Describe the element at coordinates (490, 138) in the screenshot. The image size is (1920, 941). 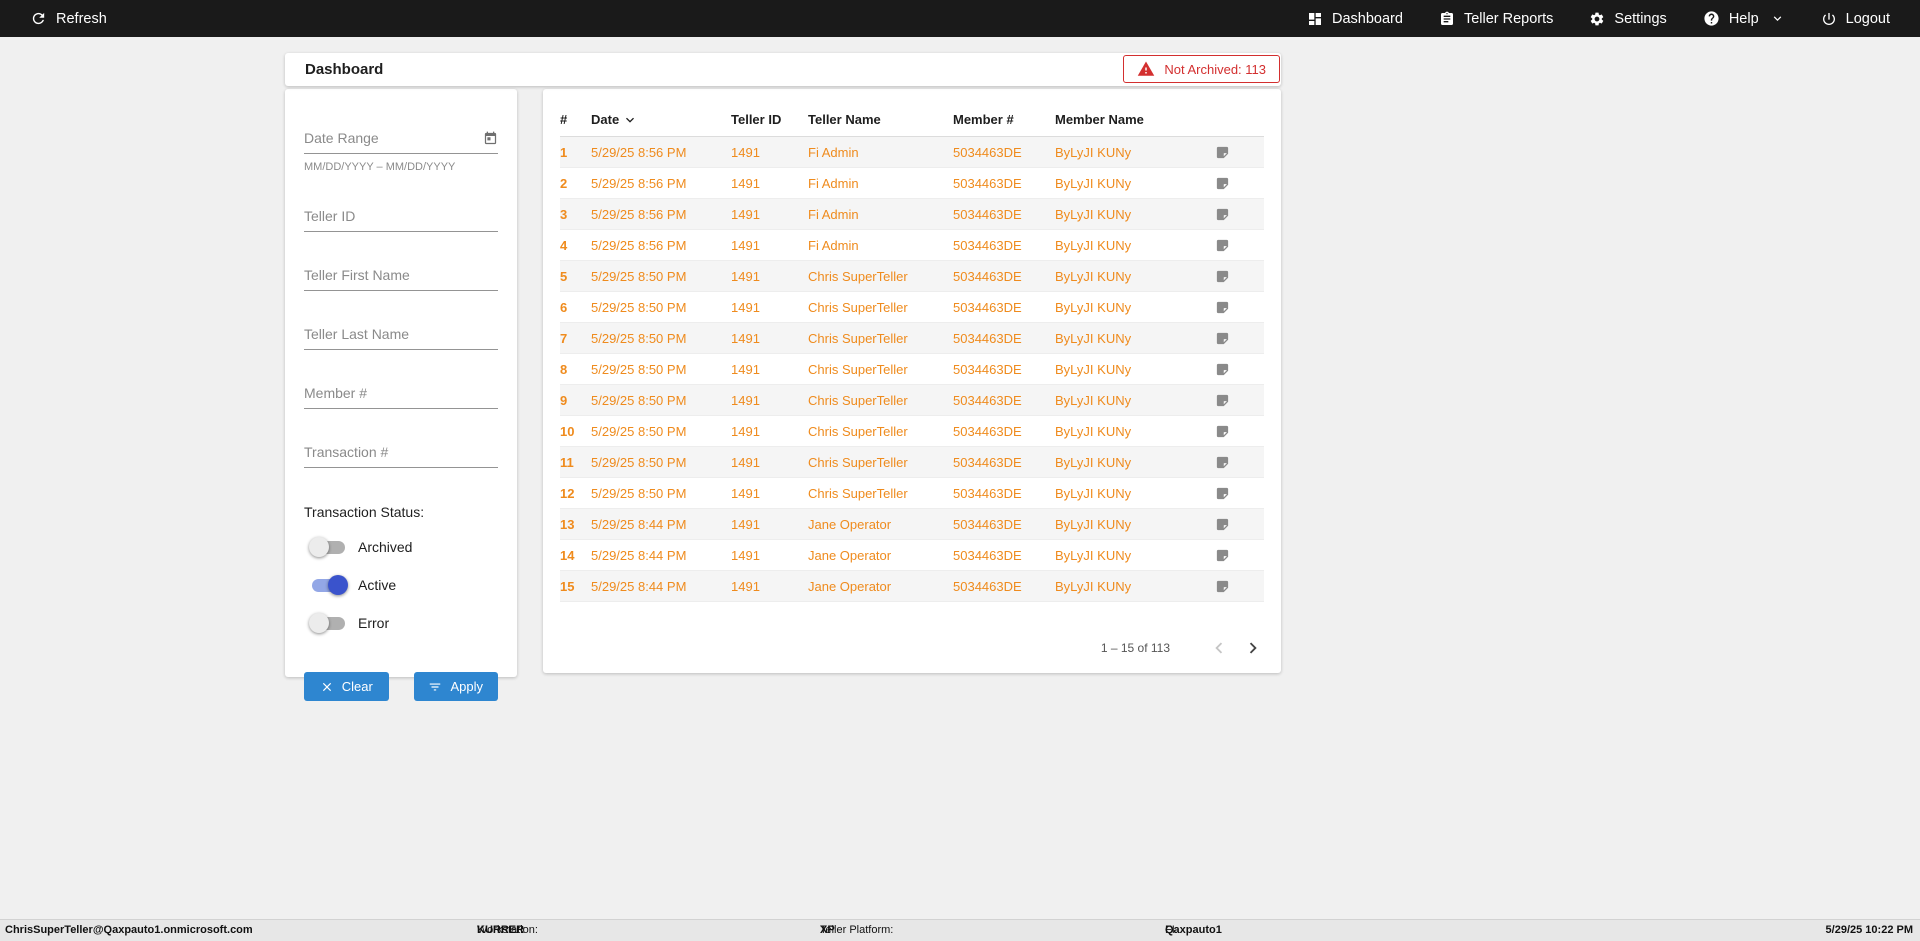
I see `calendar-icon` at that location.